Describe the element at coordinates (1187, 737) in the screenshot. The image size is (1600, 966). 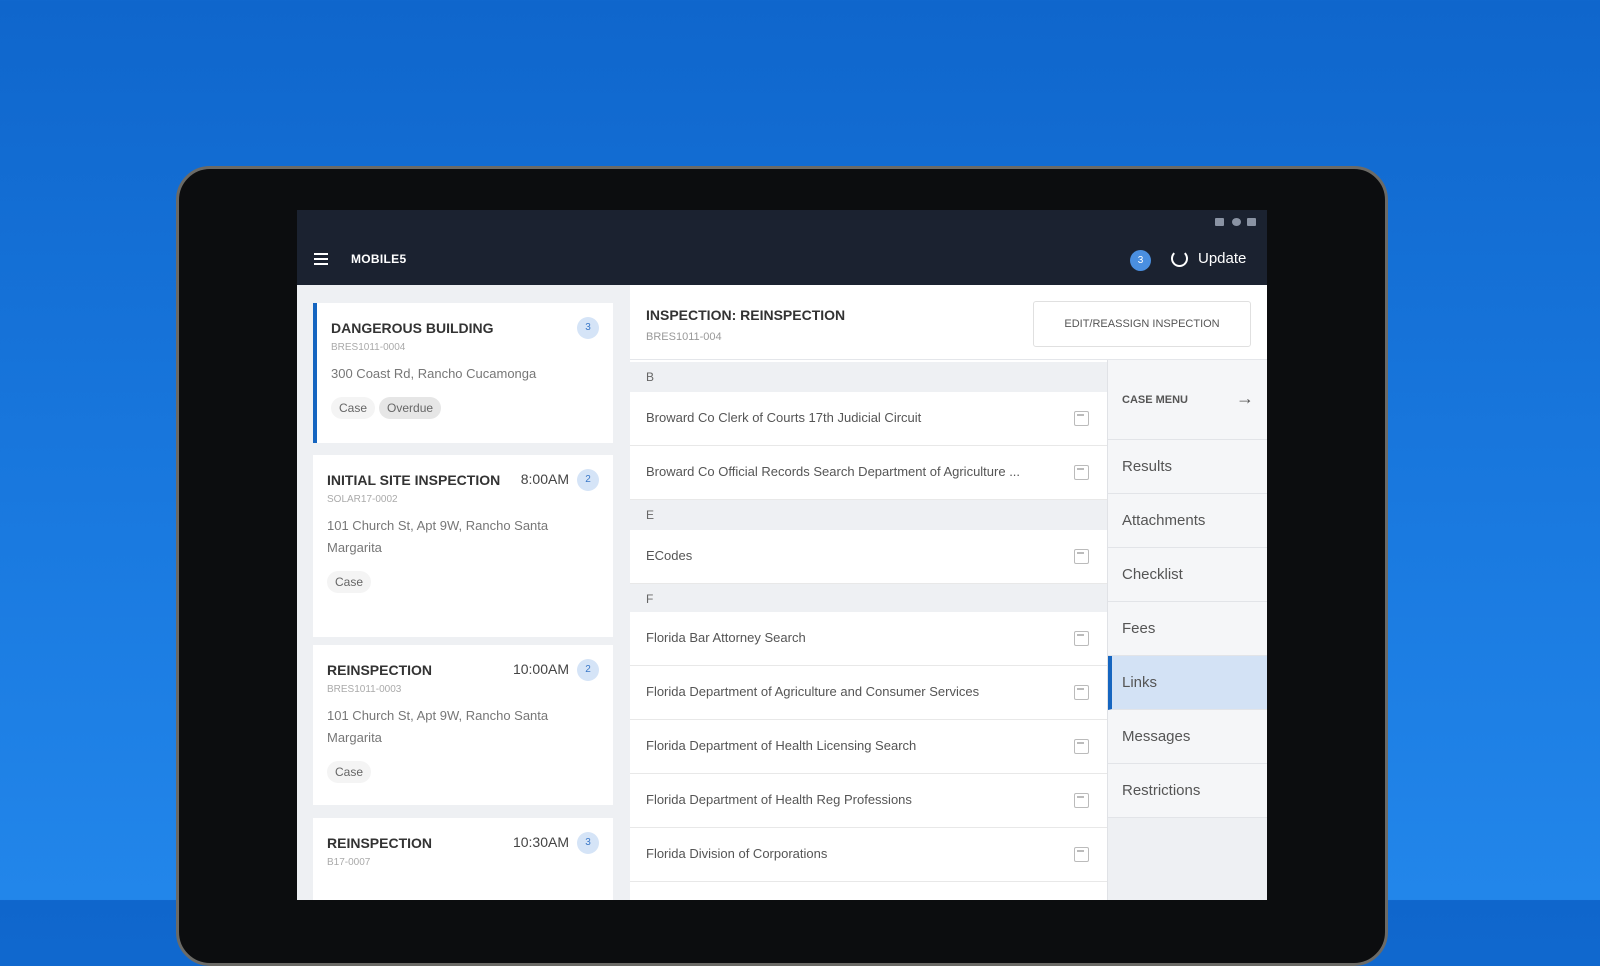
I see `menu-item-messages: Messages` at that location.